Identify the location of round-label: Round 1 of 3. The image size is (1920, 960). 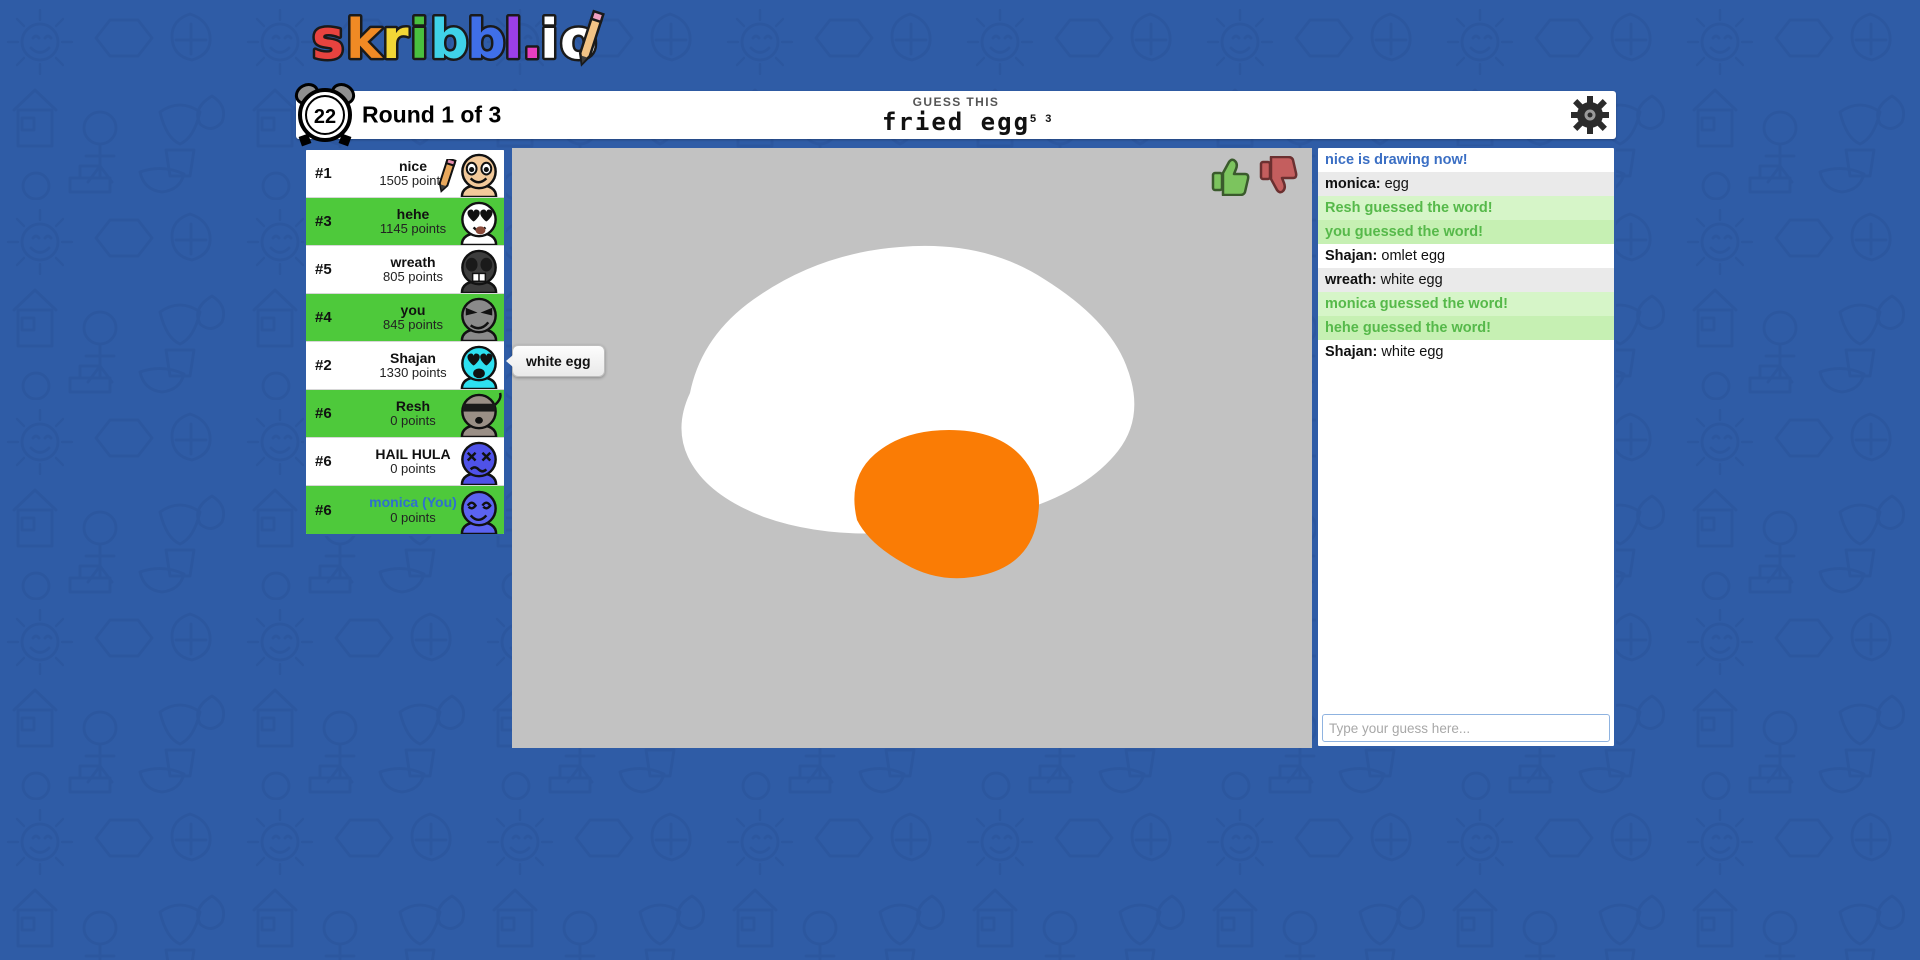
(432, 114).